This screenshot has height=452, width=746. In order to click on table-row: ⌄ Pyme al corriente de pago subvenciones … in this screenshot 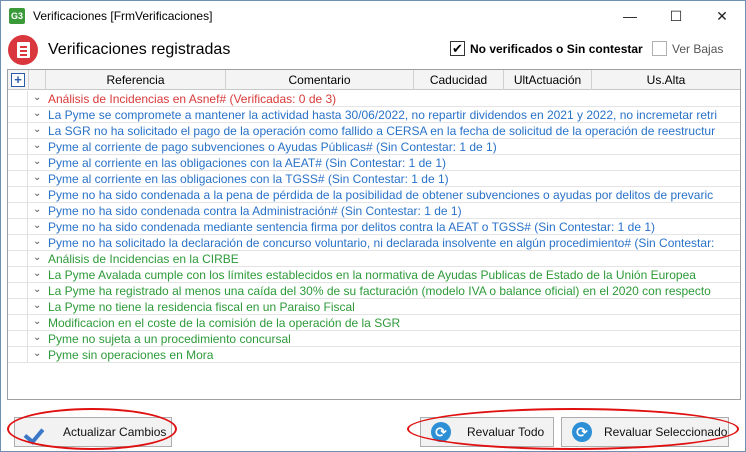, I will do `click(374, 147)`.